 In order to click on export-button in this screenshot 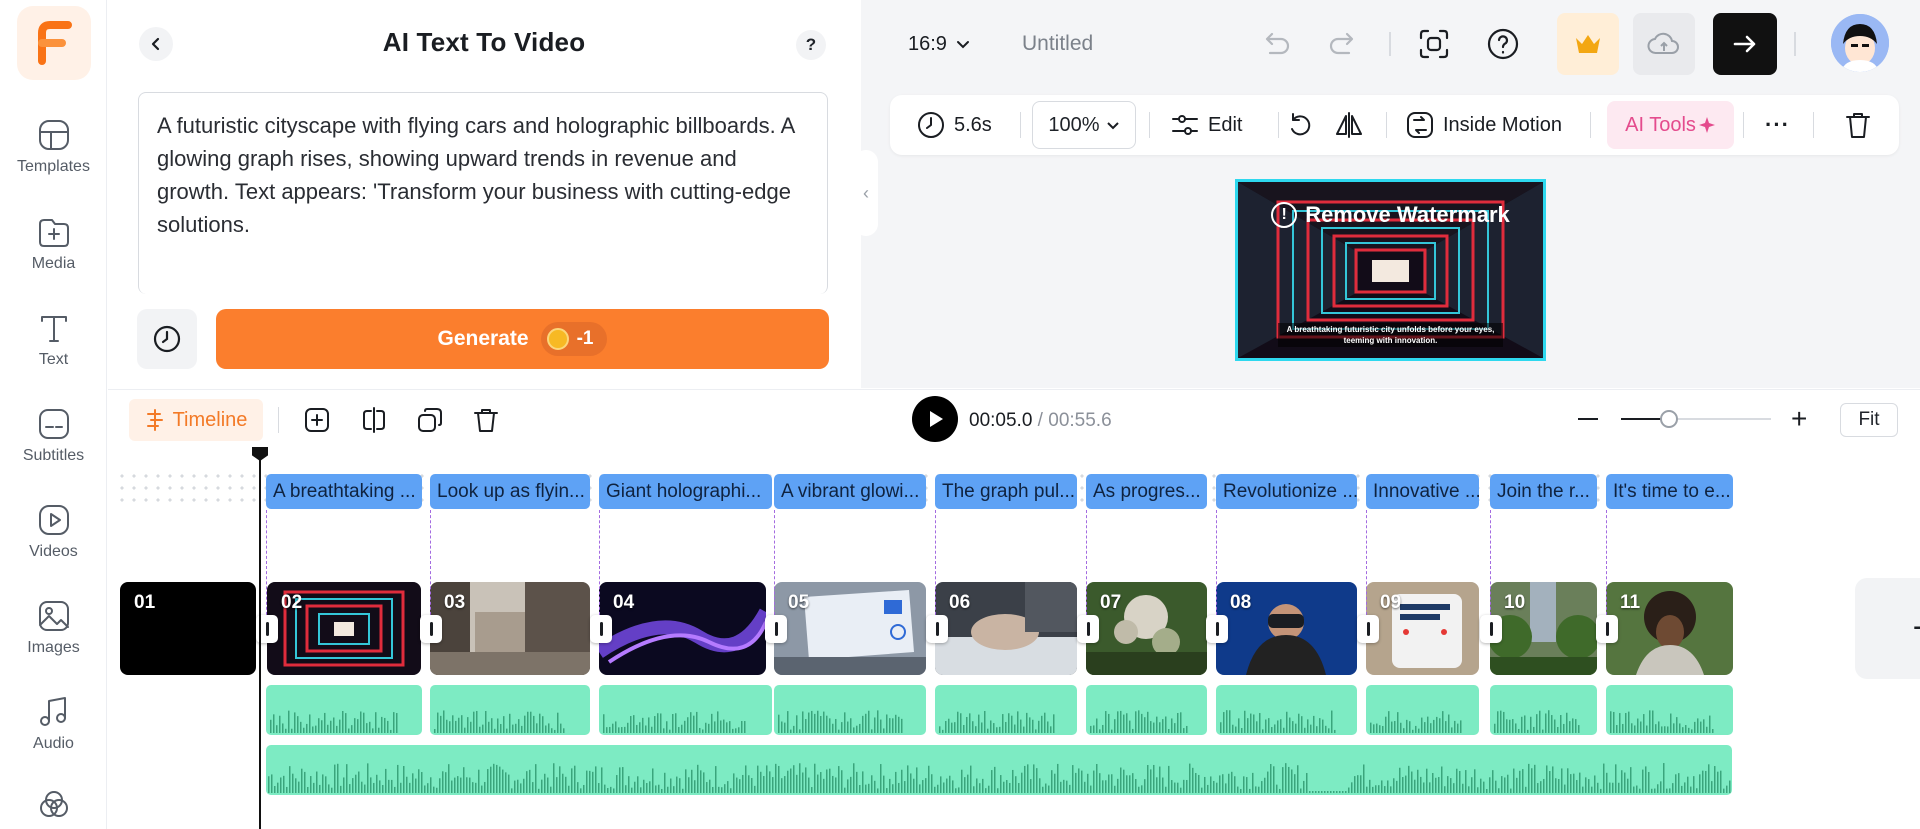, I will do `click(1745, 44)`.